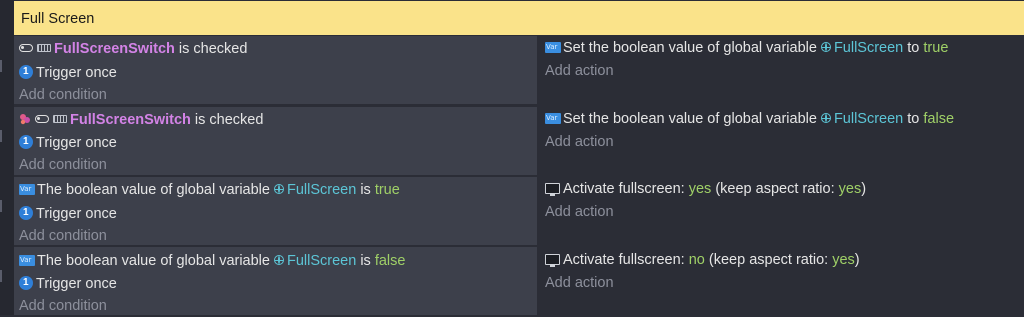 The image size is (1024, 317). I want to click on condition-switch-checked: FullScreenSwitch is checked, so click(133, 49).